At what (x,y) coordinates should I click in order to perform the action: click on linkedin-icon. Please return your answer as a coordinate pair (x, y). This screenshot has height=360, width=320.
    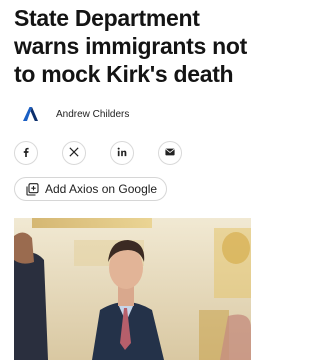
    Looking at the image, I should click on (122, 153).